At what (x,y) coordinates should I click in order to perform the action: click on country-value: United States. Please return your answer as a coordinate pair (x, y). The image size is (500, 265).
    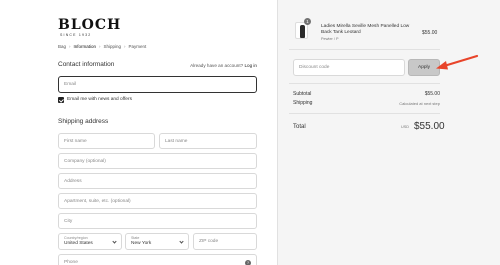
    Looking at the image, I should click on (78, 243).